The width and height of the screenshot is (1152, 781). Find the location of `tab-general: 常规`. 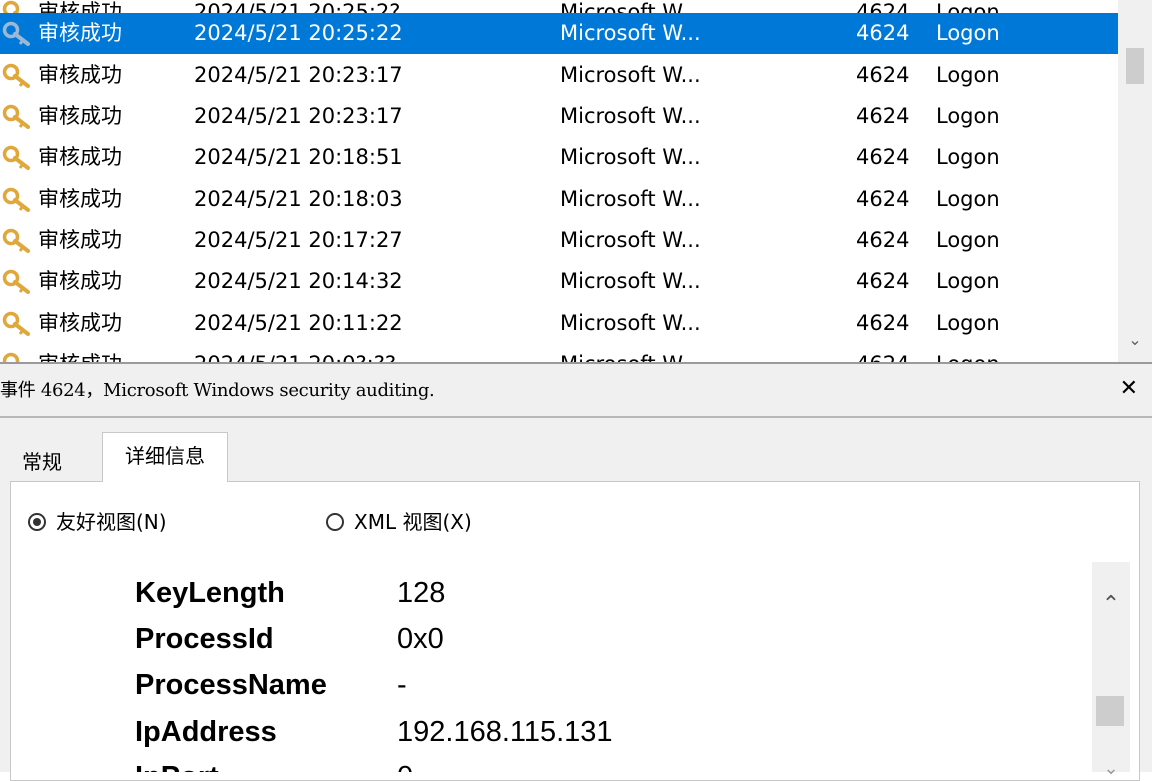

tab-general: 常规 is located at coordinates (42, 462).